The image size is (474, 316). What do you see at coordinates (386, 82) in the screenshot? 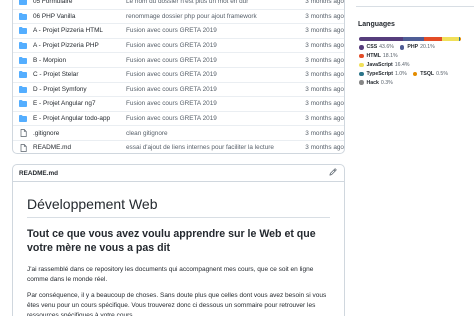
I see `language-percent: 0.3%` at bounding box center [386, 82].